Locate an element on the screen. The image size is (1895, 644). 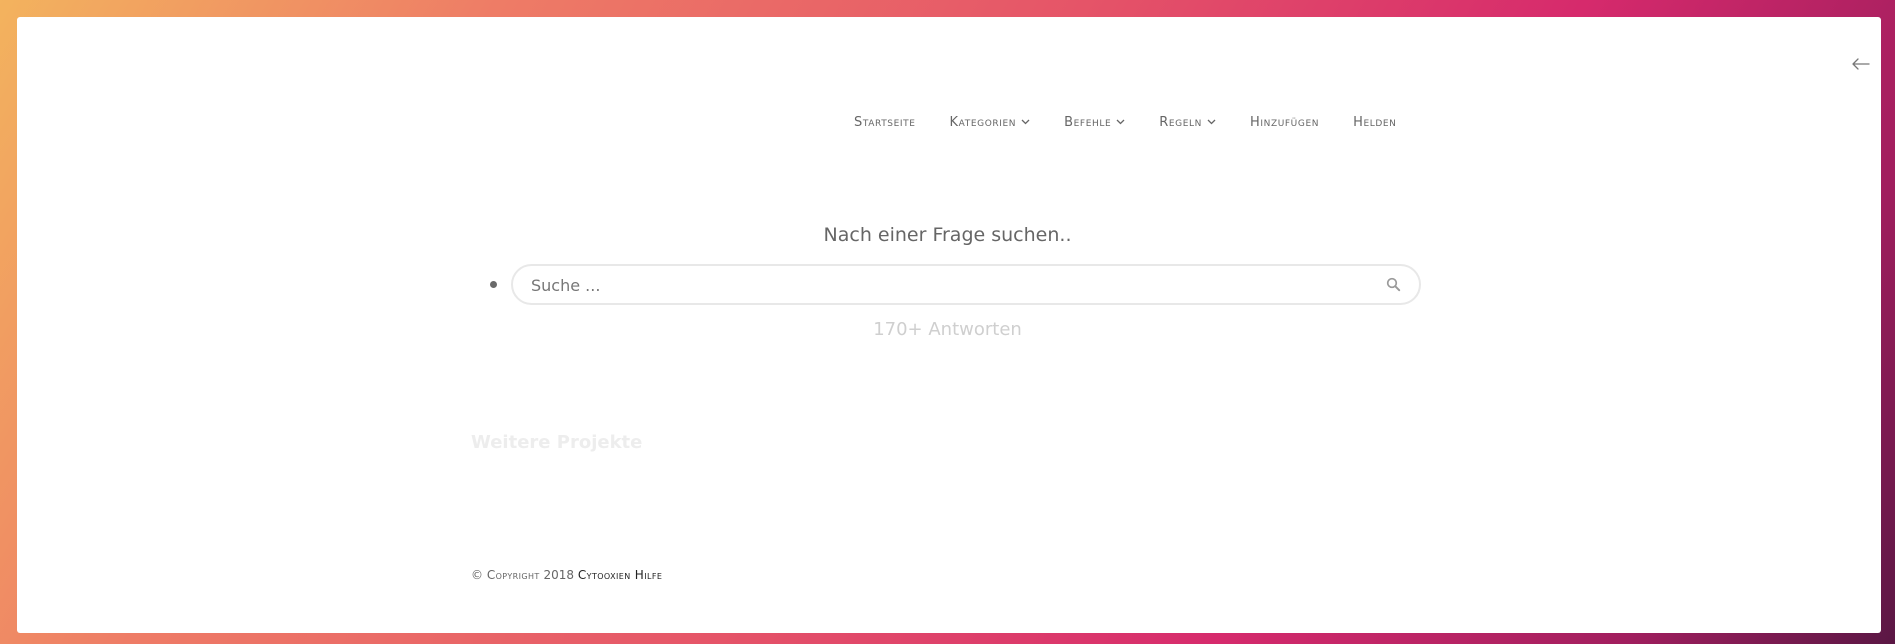
copyright-year: 2018 is located at coordinates (559, 575).